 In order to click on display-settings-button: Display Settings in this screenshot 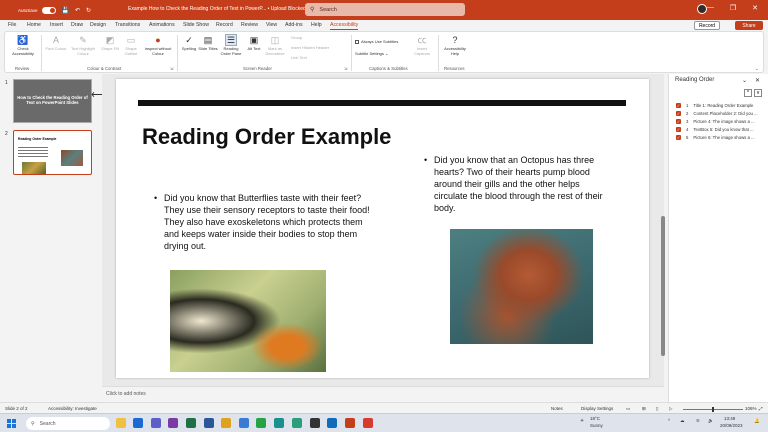, I will do `click(597, 408)`.